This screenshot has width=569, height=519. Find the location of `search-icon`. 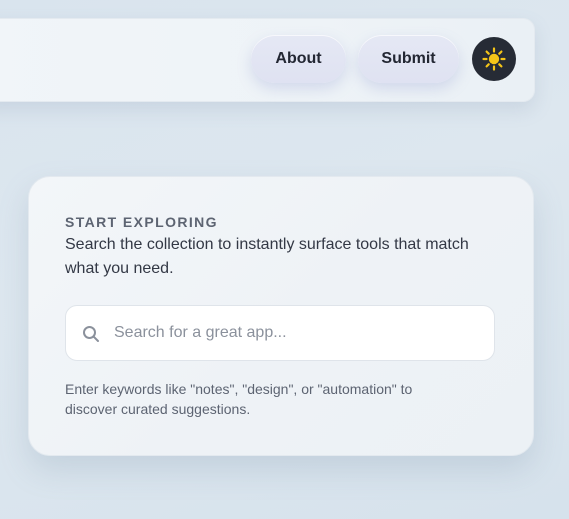

search-icon is located at coordinates (91, 334).